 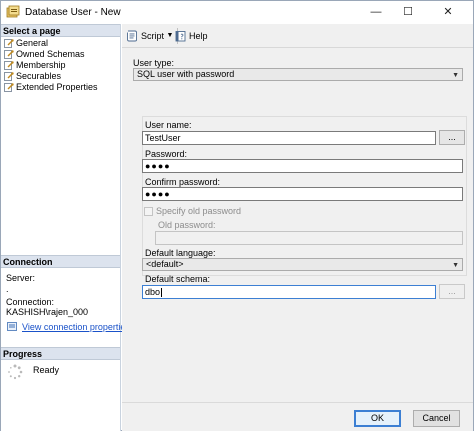 I want to click on default-schema-value: dbo, so click(x=153, y=292).